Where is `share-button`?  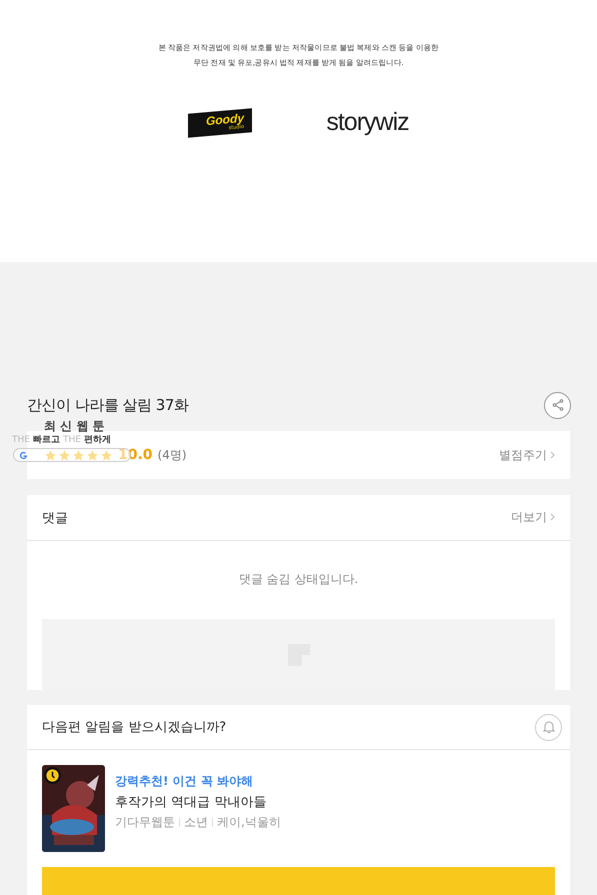
share-button is located at coordinates (557, 405).